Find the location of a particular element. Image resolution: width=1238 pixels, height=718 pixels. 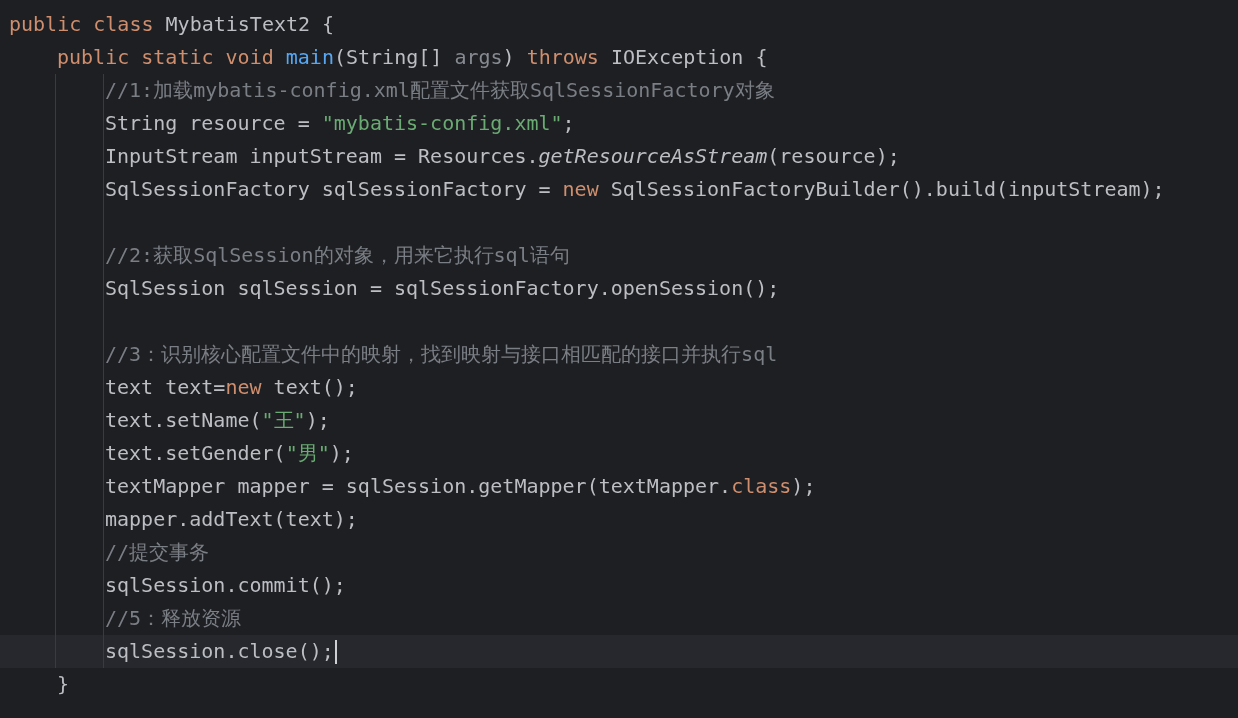

code-line: text.setName("王"); is located at coordinates (217, 420).